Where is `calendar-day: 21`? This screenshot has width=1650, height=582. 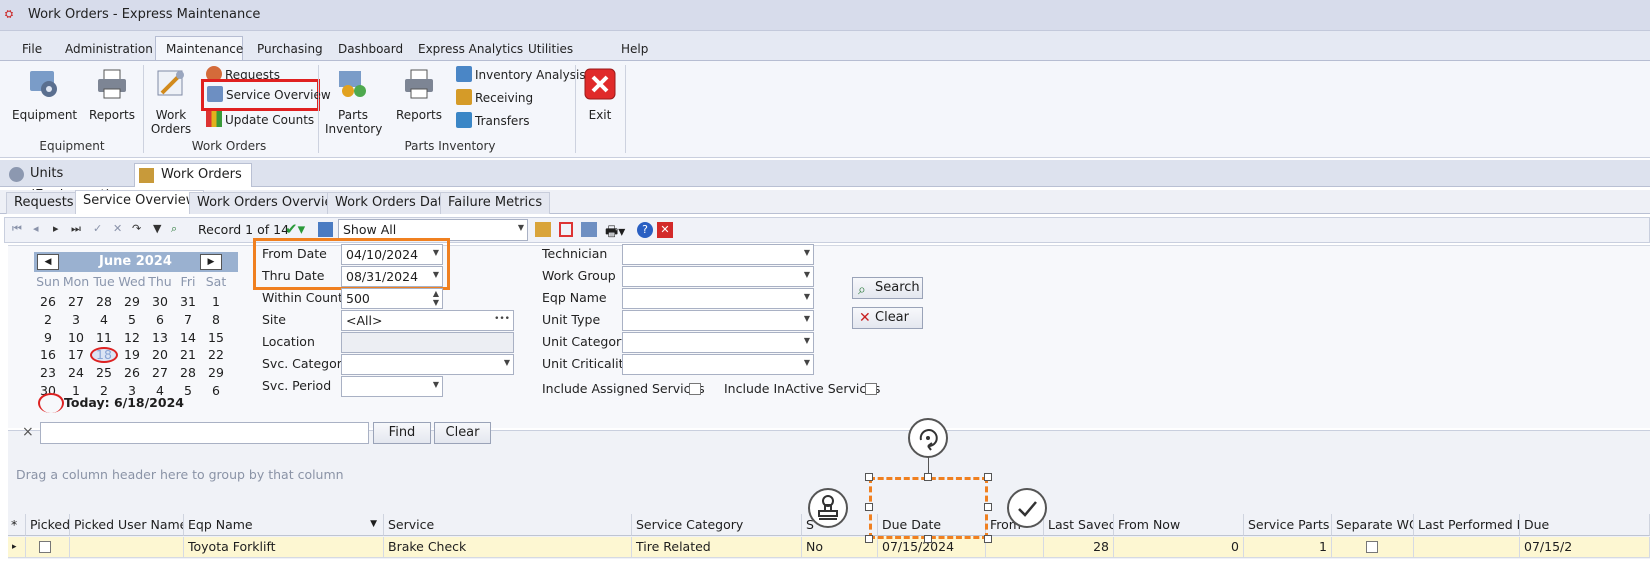
calendar-day: 21 is located at coordinates (188, 354).